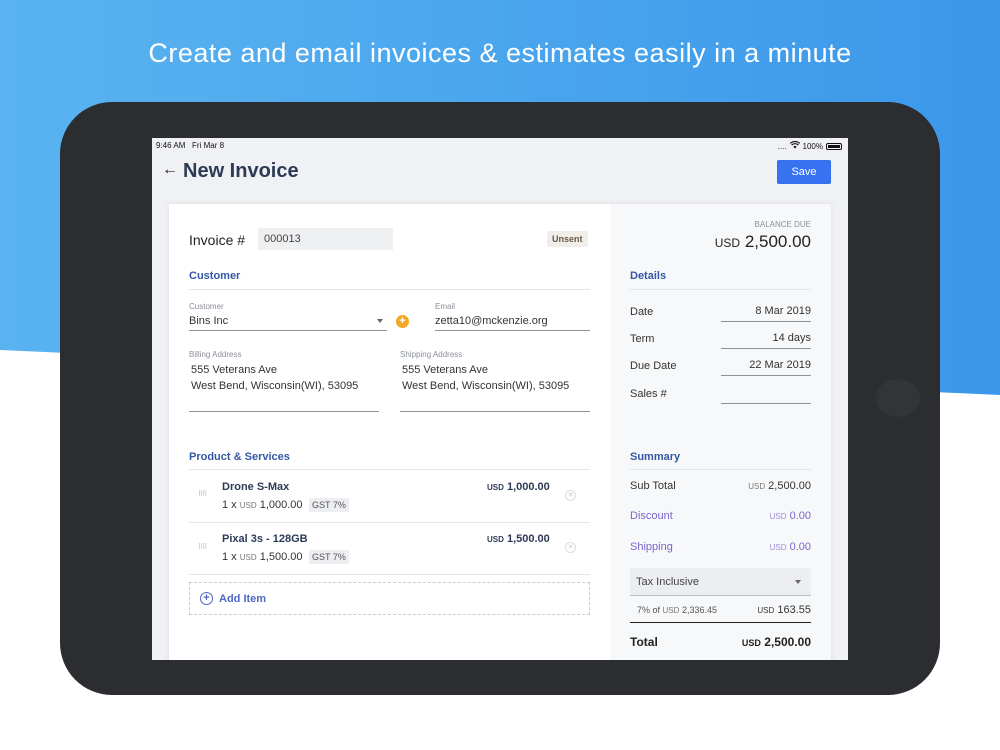  I want to click on invoice-number-label: Invoice #, so click(217, 240).